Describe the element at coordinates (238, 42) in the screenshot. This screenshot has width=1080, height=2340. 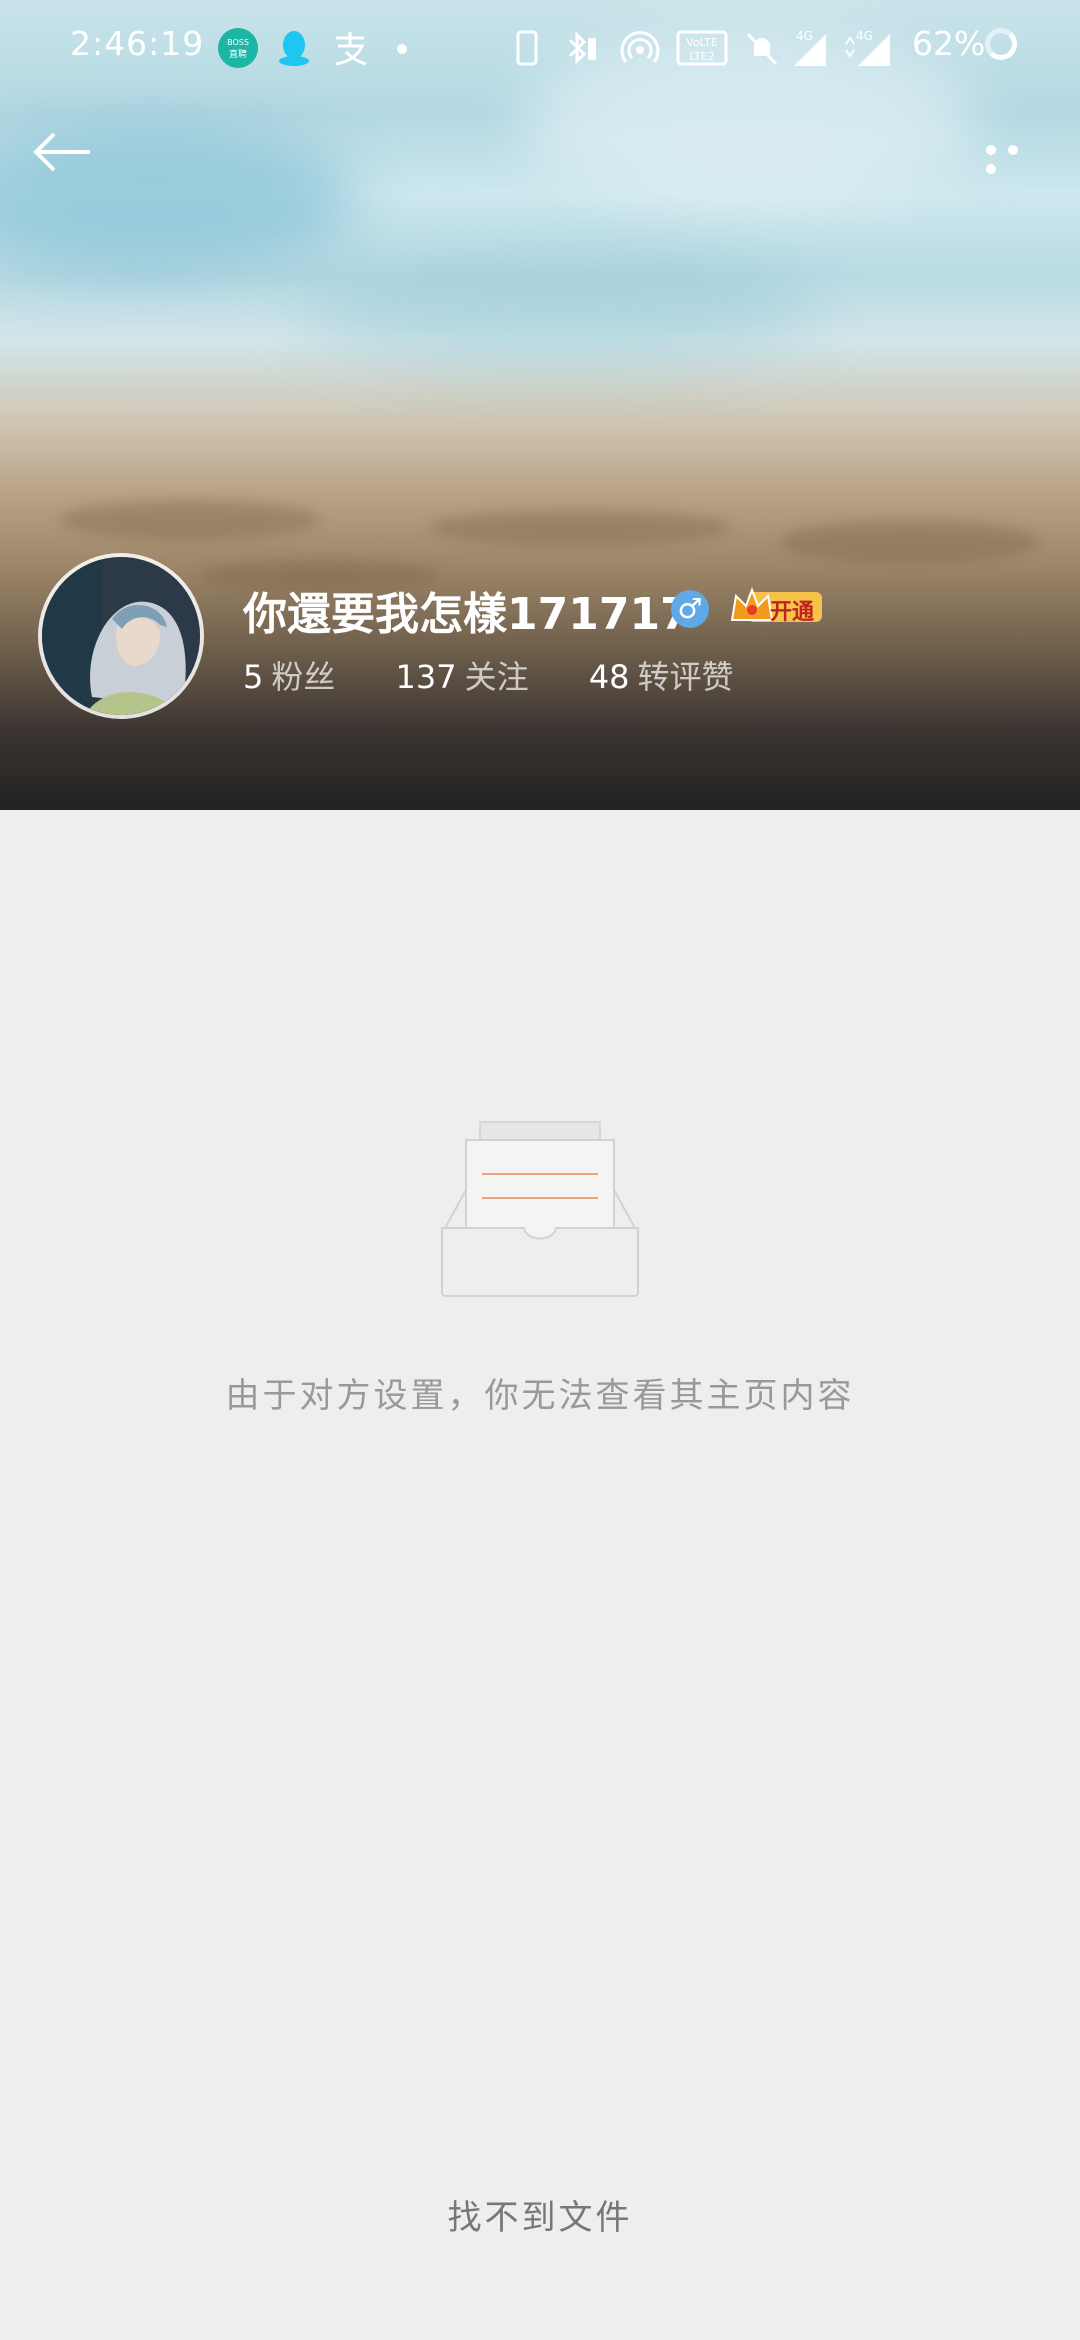
I see `svg-text: BOSS` at that location.